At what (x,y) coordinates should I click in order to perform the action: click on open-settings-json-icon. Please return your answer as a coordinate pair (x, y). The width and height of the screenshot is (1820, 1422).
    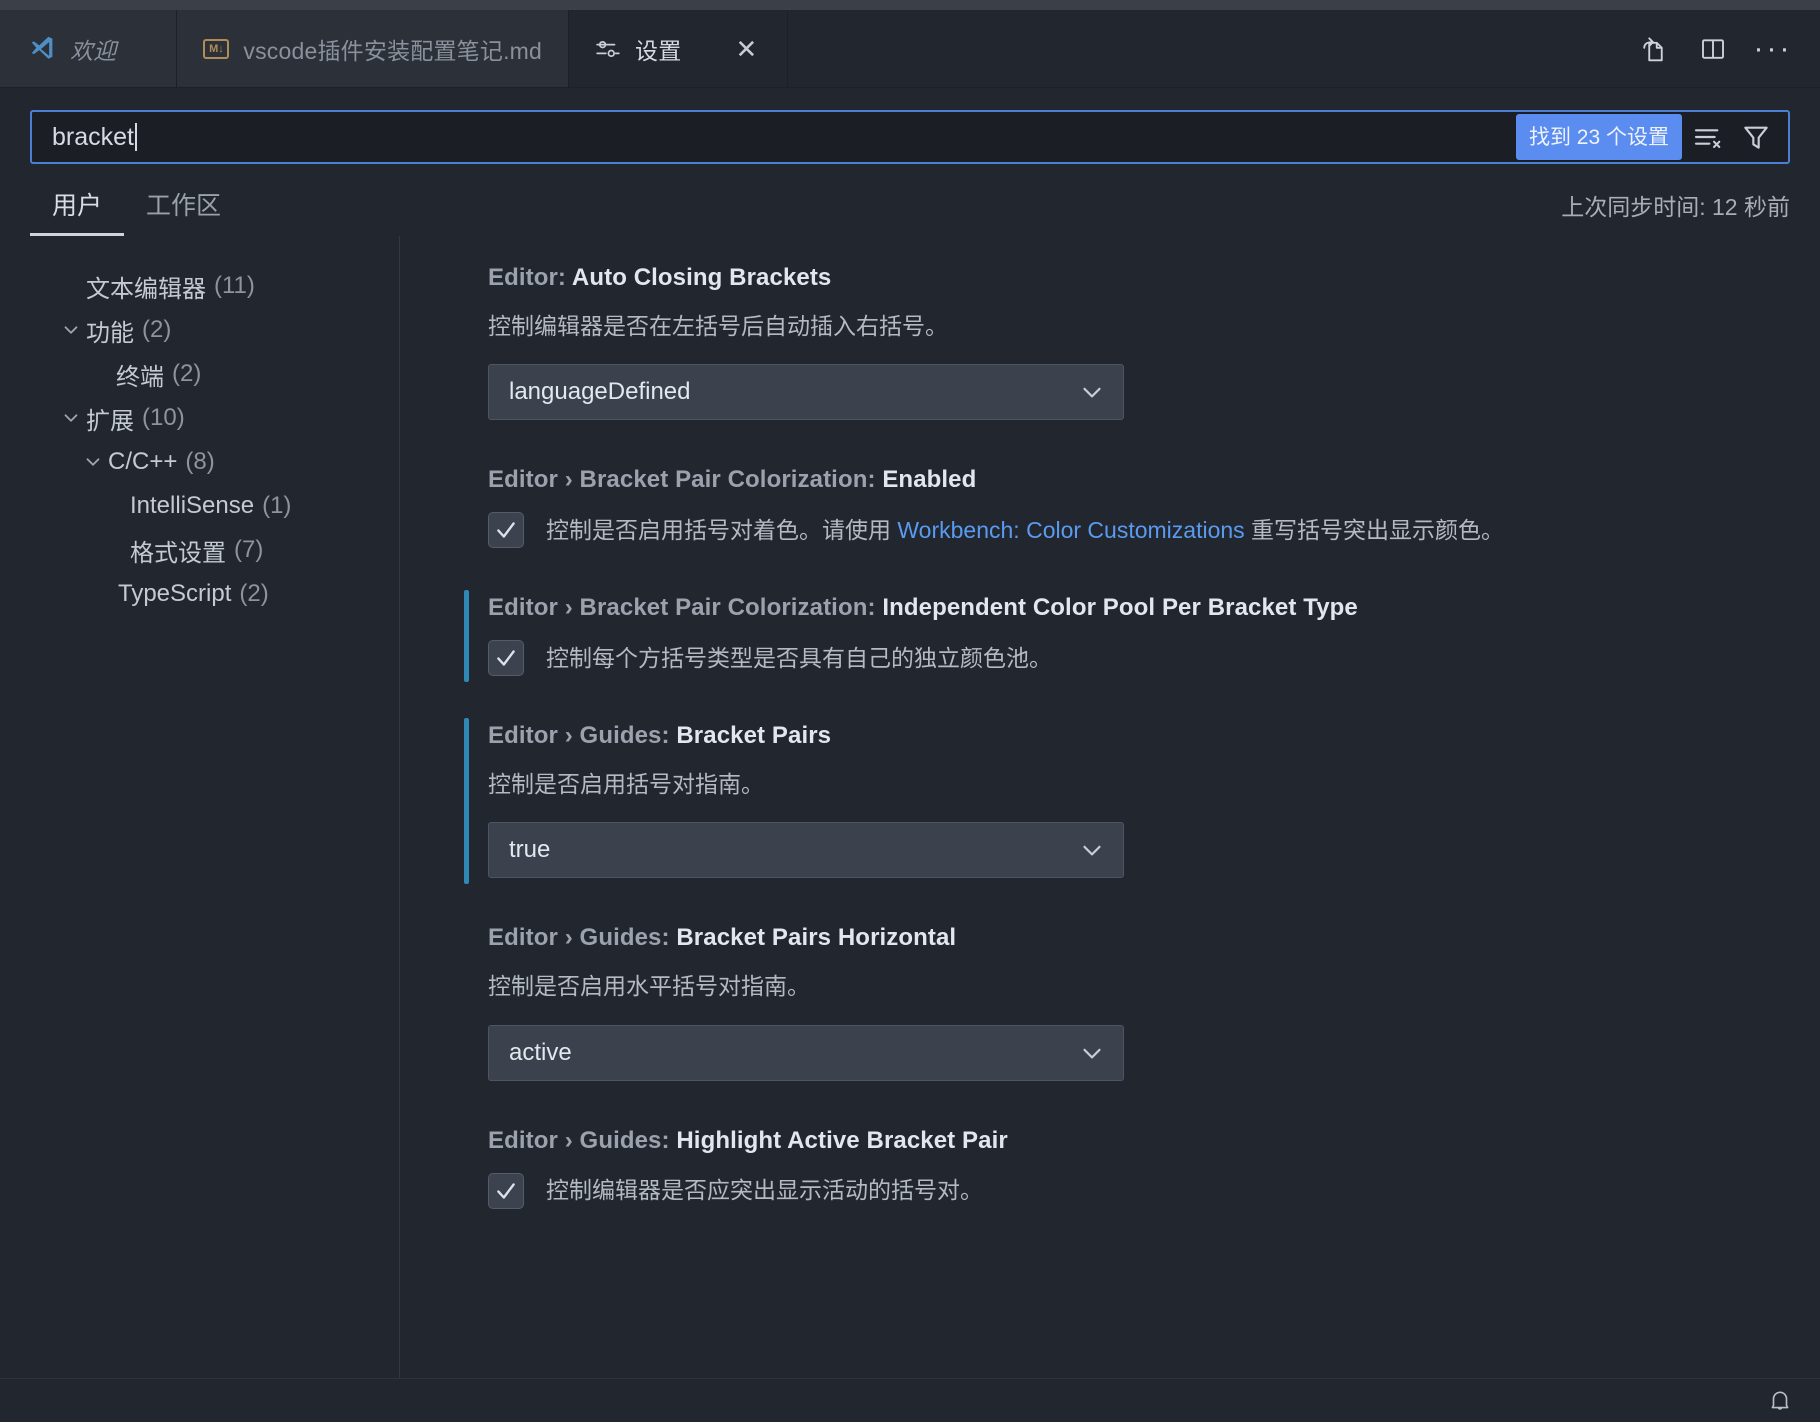
    Looking at the image, I should click on (1653, 49).